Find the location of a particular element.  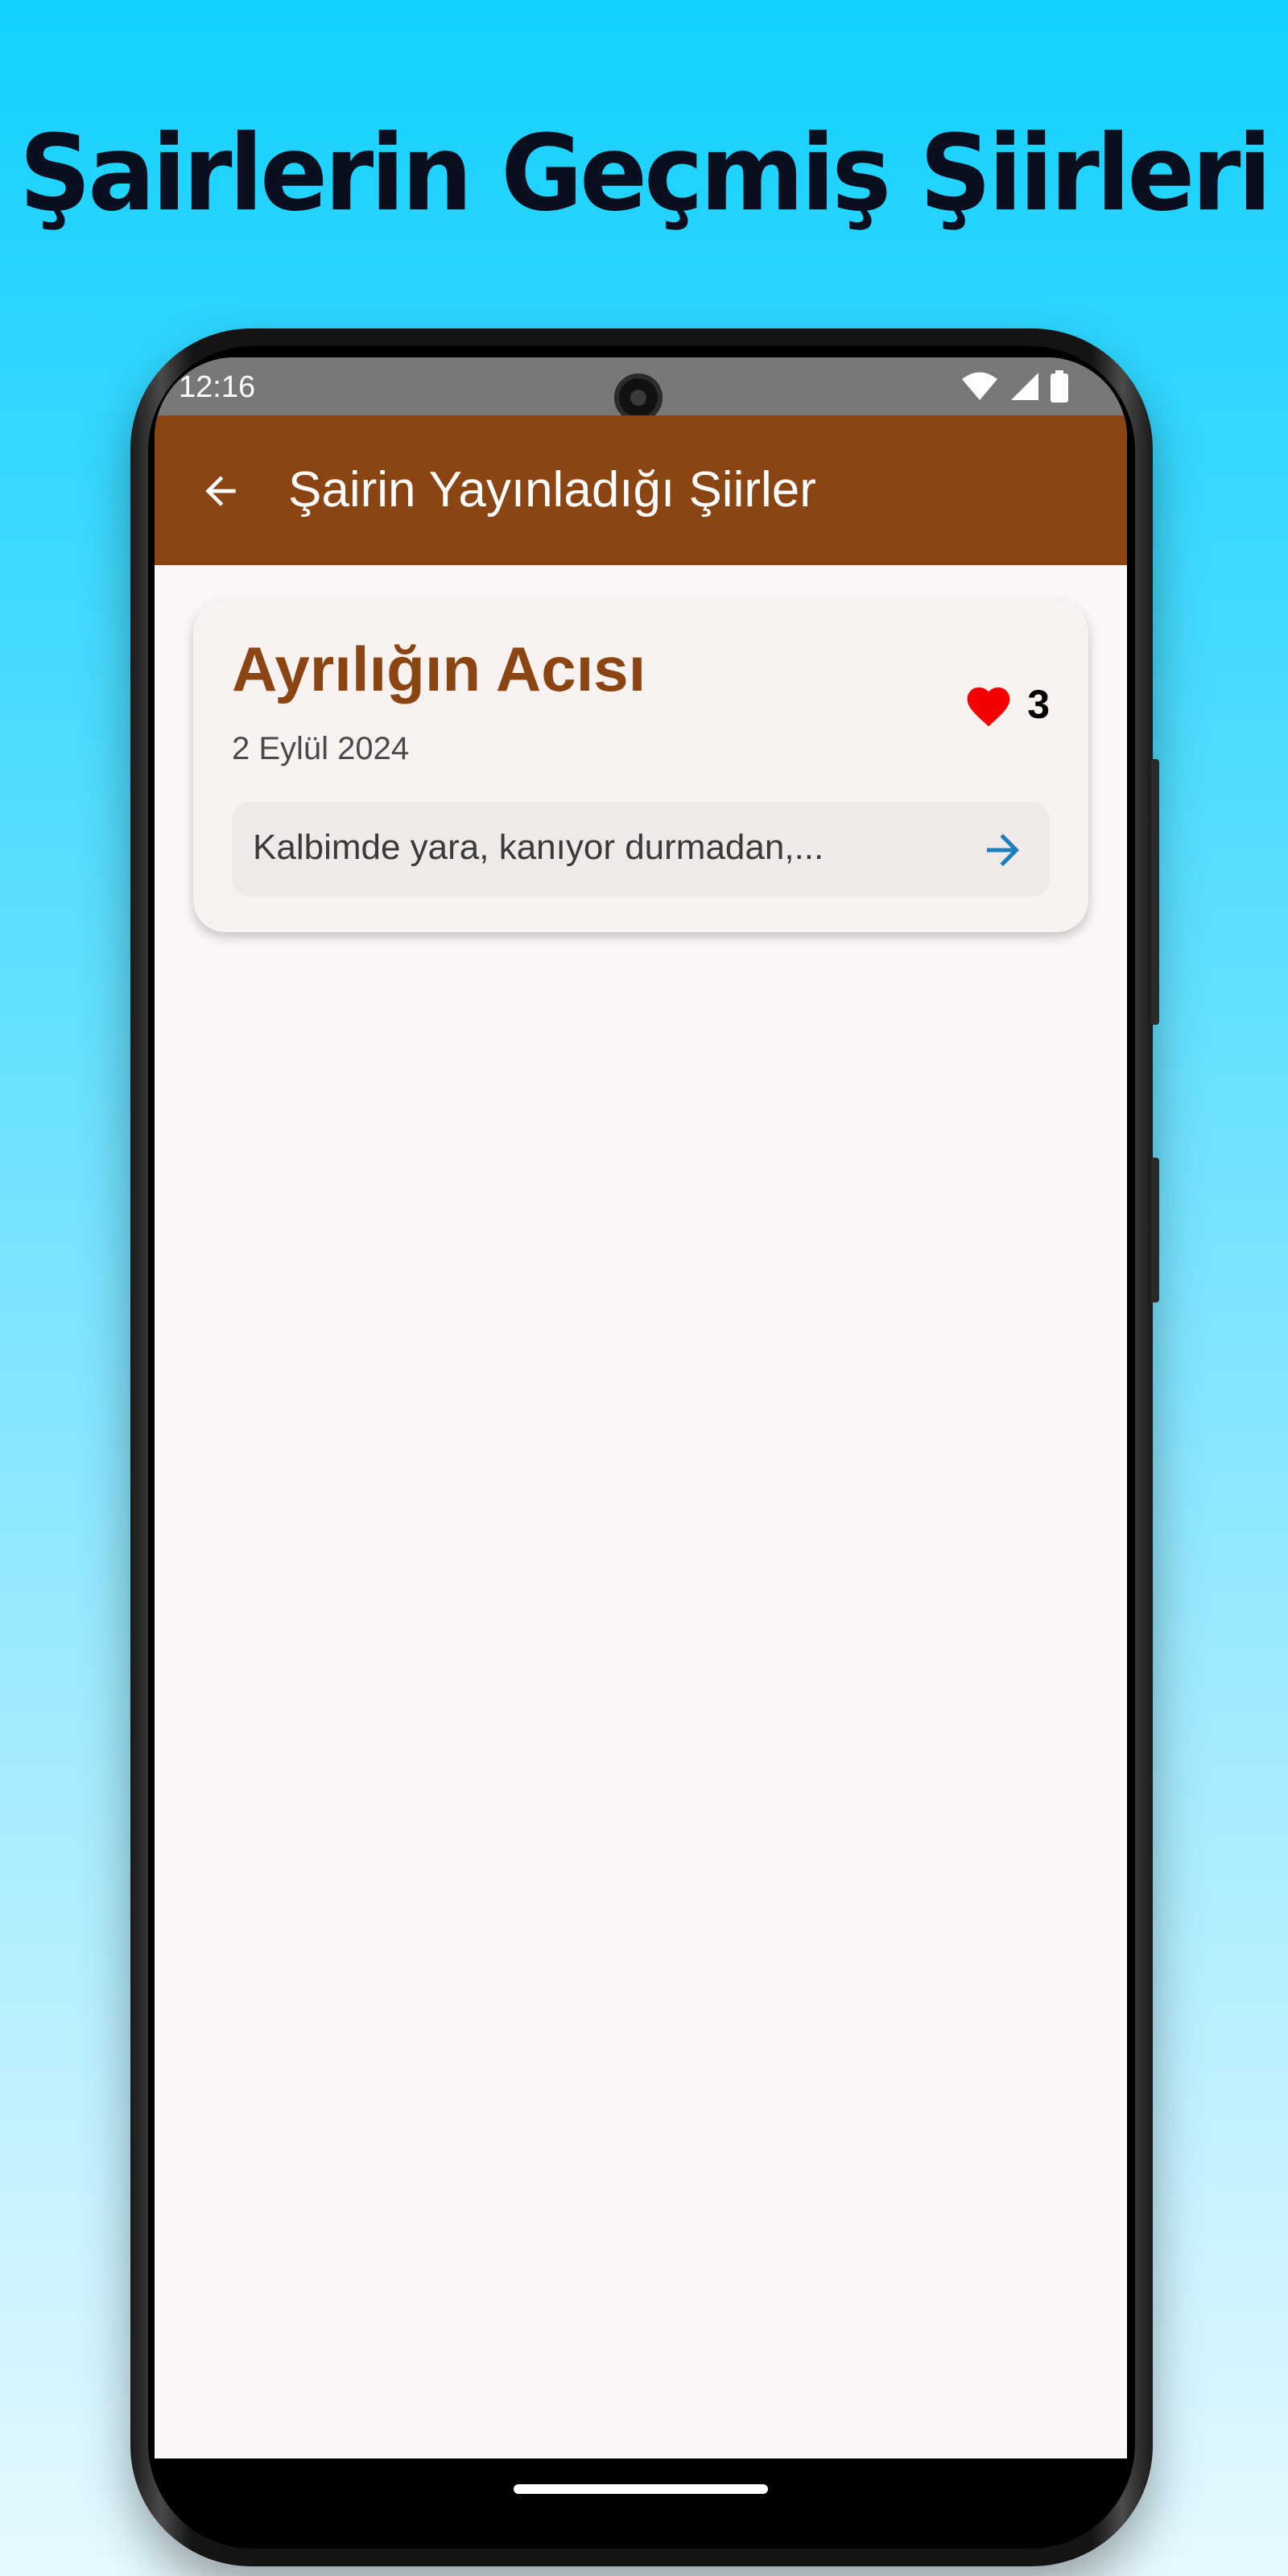

back-button is located at coordinates (221, 491).